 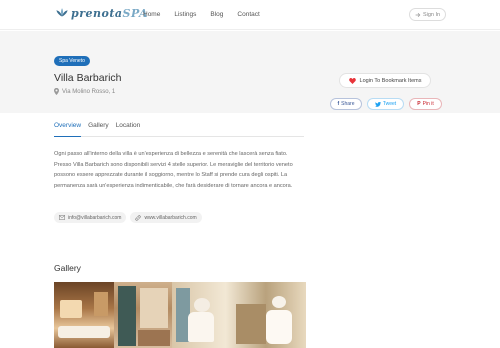 I want to click on twitter-share-button: Tweet, so click(x=385, y=104).